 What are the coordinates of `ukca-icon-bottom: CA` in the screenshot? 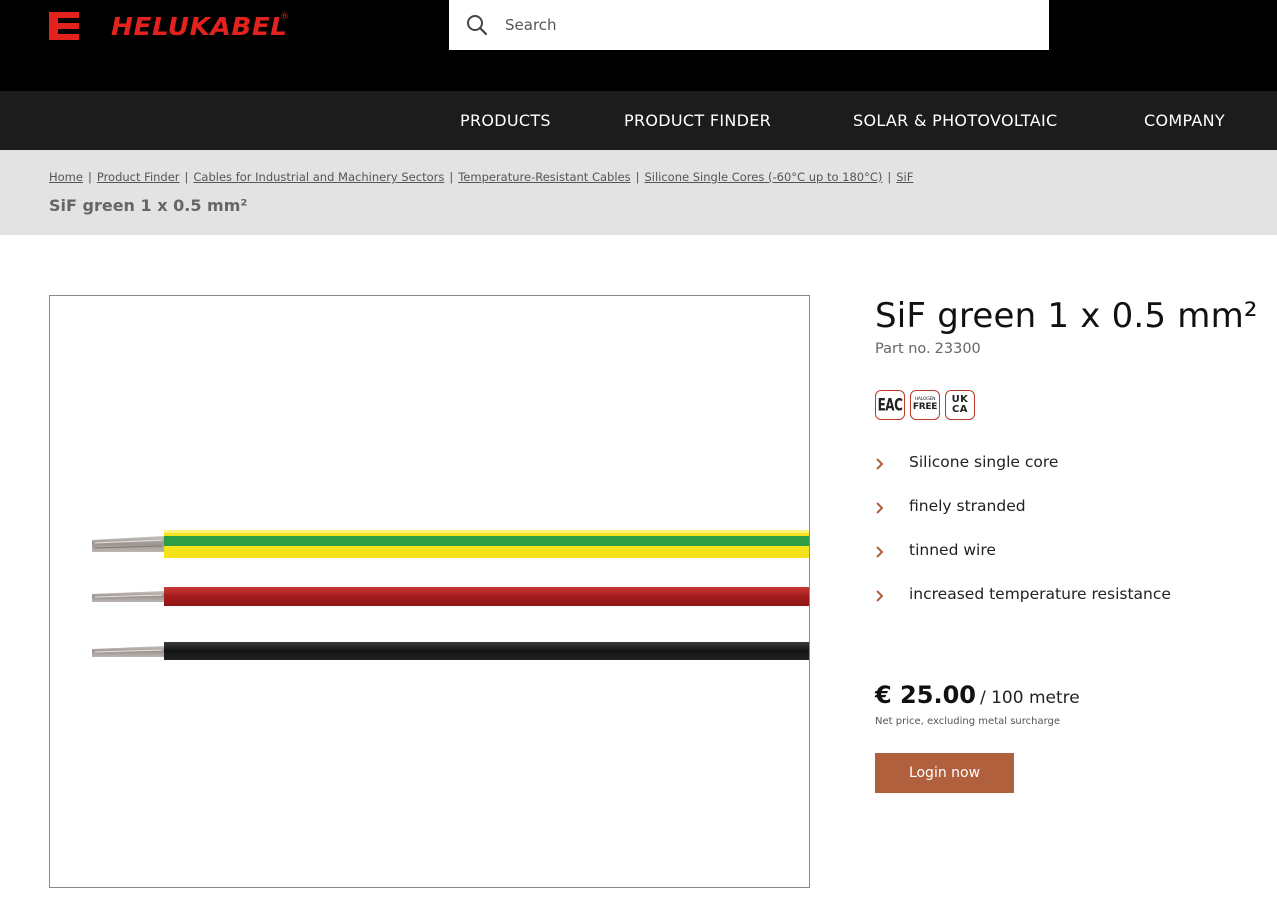 It's located at (960, 409).